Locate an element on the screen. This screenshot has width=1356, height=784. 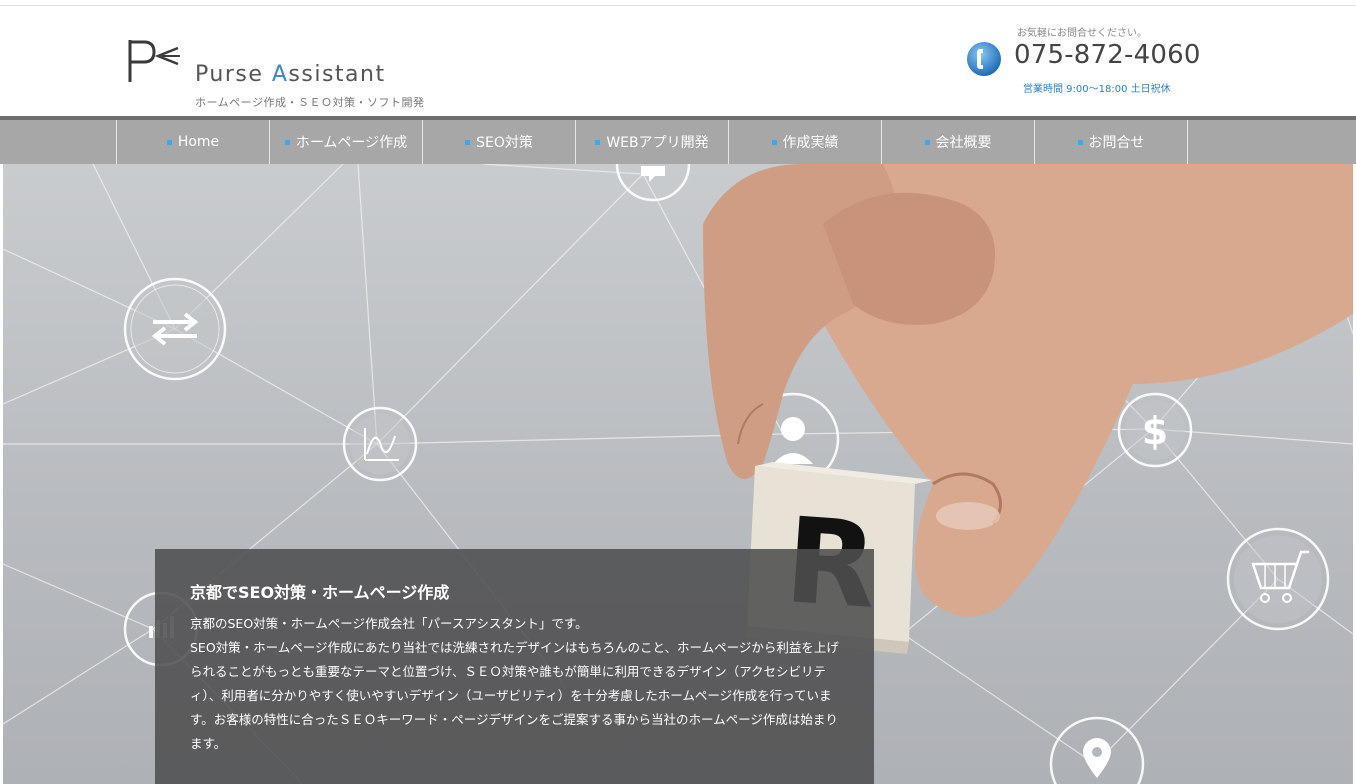
phone-icon is located at coordinates (984, 59).